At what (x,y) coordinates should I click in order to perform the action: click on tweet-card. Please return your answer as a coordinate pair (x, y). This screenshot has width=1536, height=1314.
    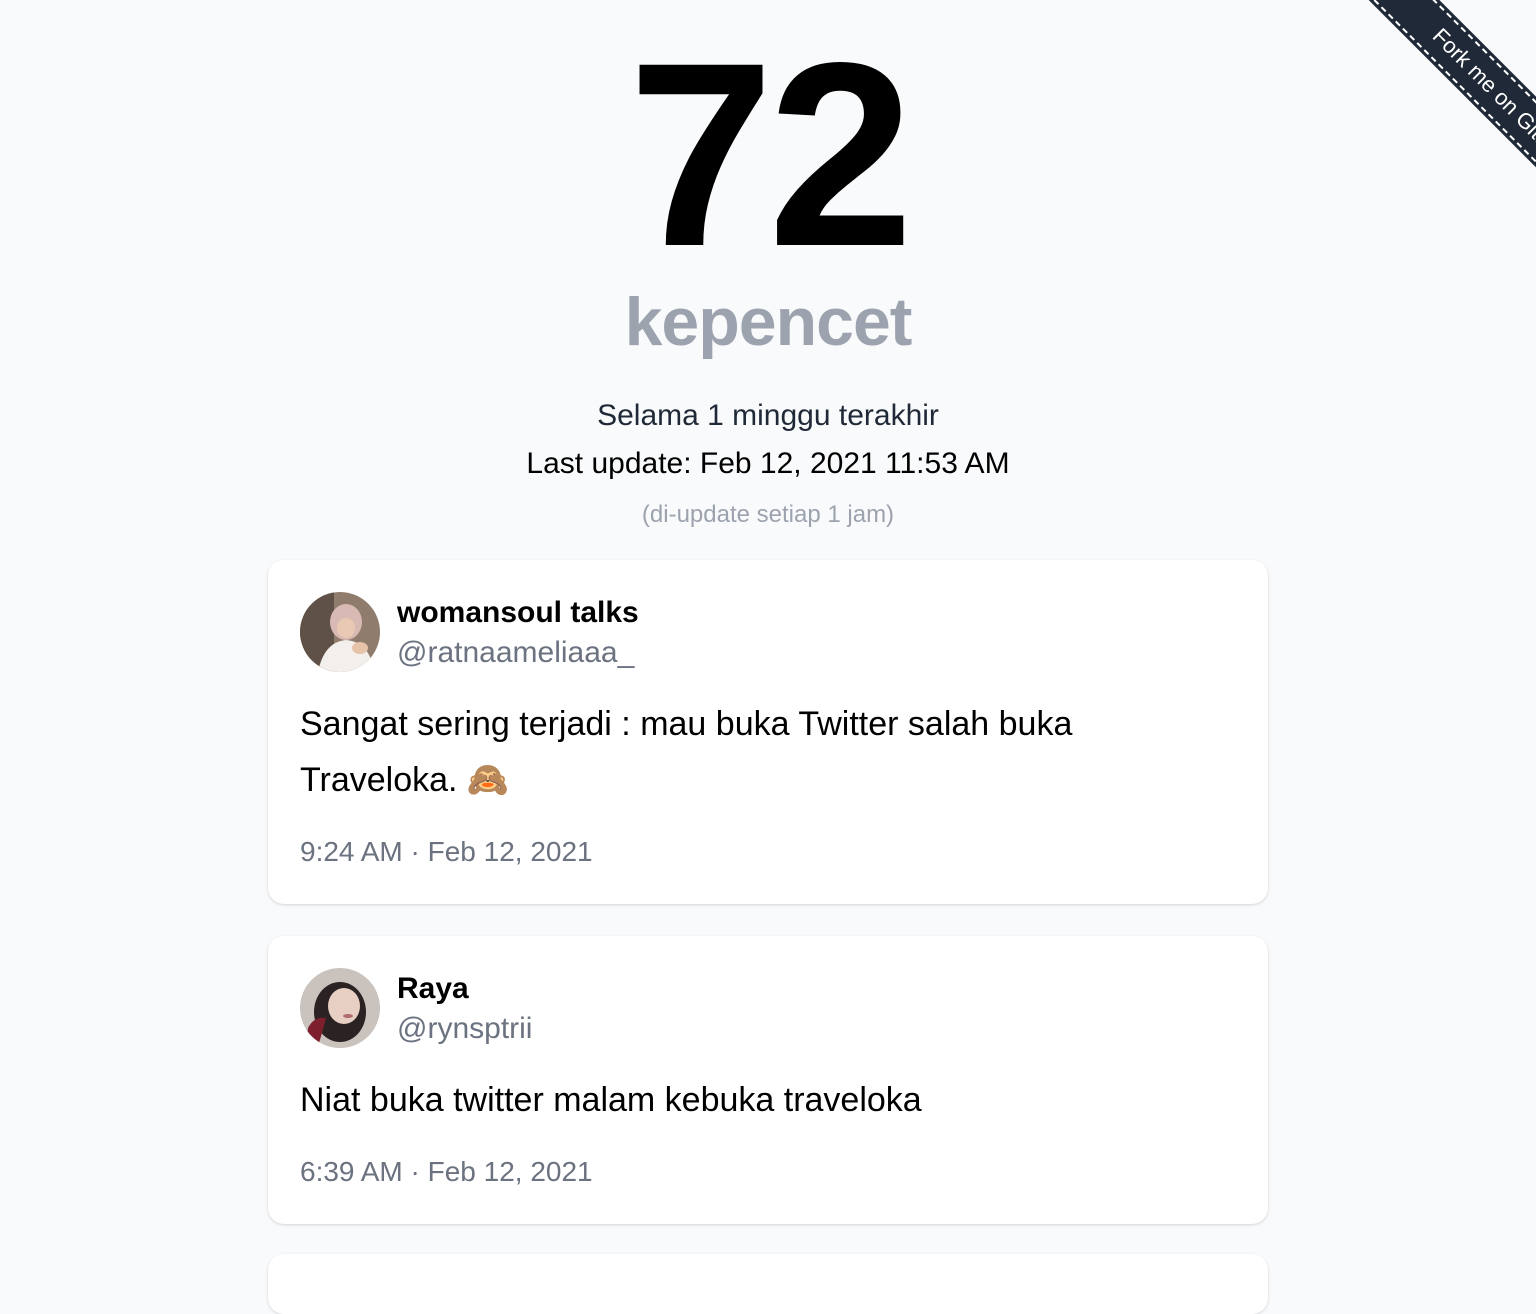
    Looking at the image, I should click on (768, 1284).